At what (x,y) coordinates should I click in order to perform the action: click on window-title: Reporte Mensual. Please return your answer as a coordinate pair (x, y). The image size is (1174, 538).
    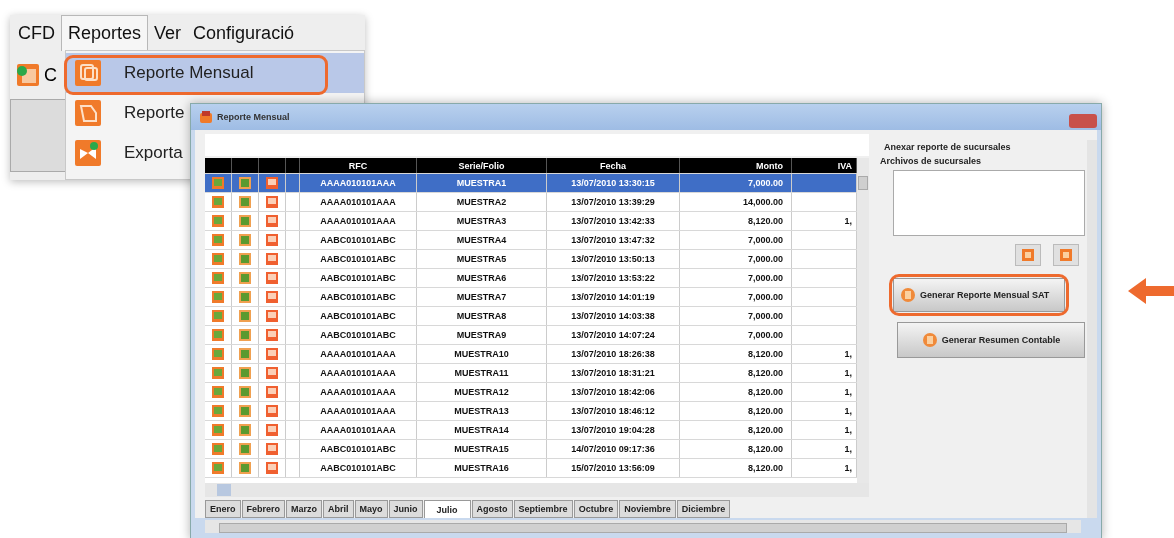
    Looking at the image, I should click on (253, 117).